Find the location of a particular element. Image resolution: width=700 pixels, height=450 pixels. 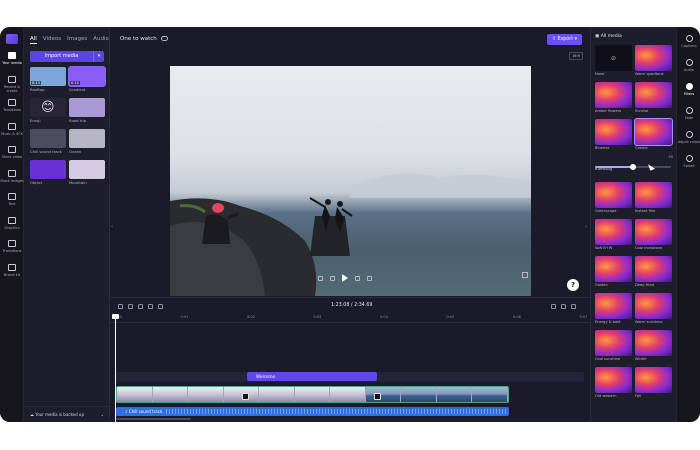

rail-item-filters: Filters is located at coordinates (688, 92).